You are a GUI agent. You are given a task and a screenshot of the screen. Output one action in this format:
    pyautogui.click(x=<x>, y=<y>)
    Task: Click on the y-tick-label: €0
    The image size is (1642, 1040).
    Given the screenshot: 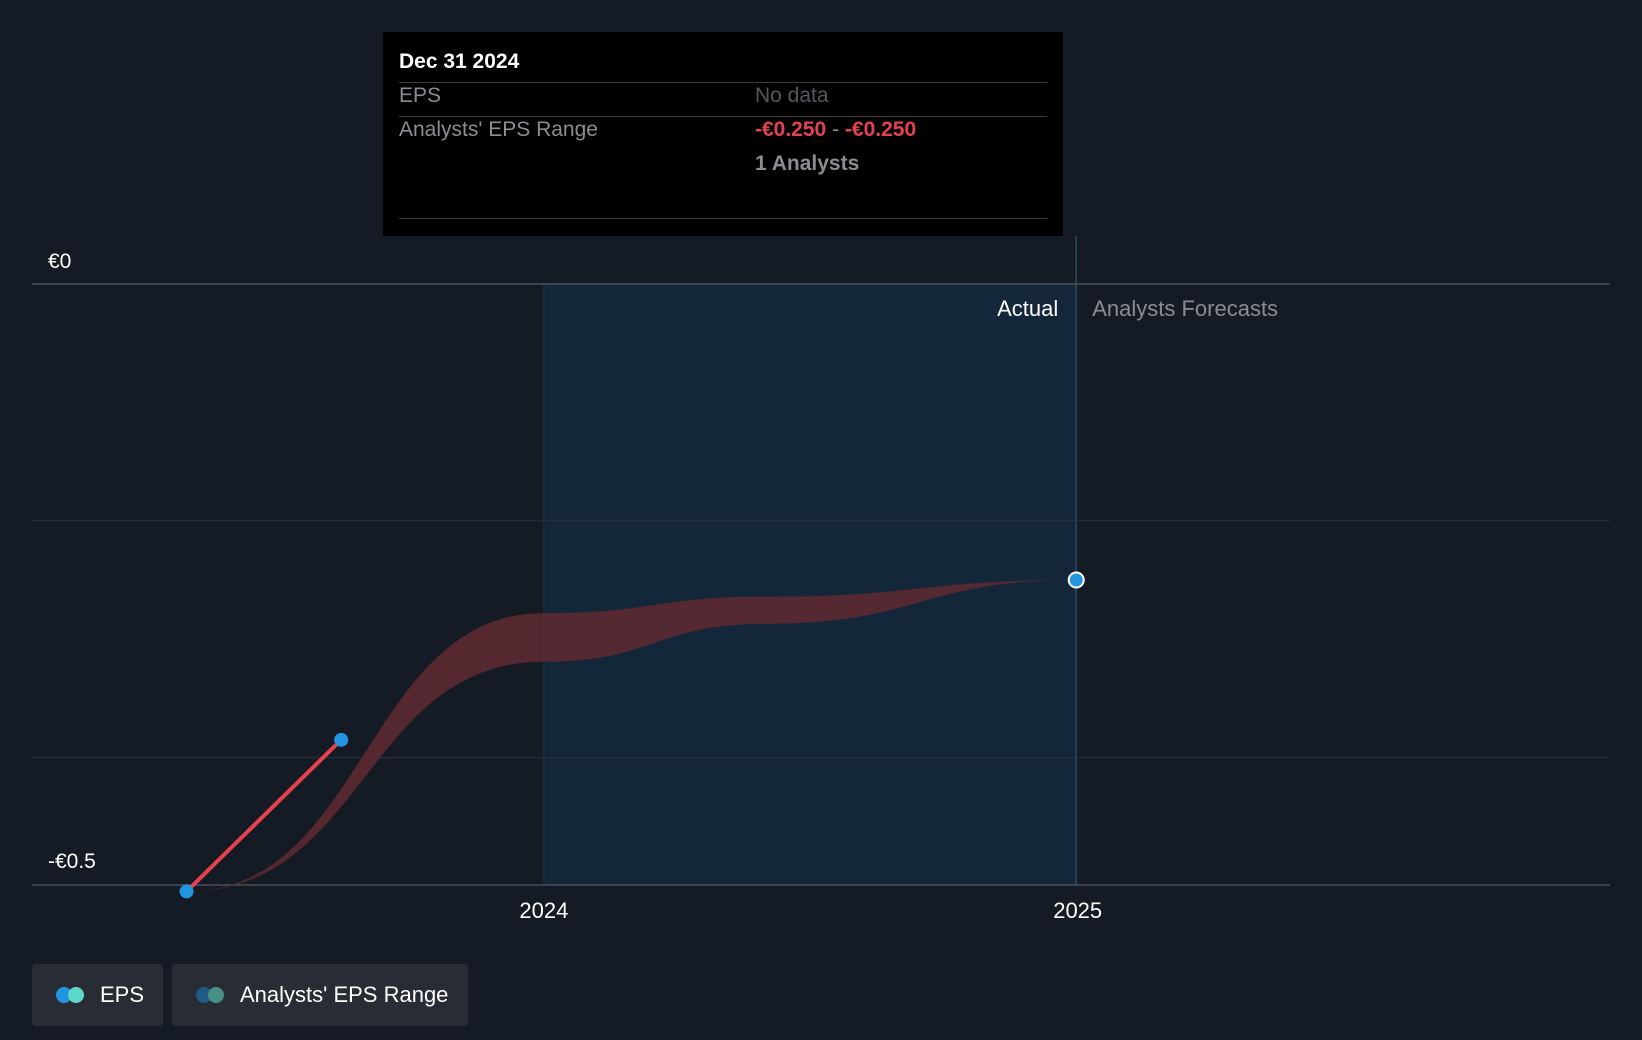 What is the action you would take?
    pyautogui.click(x=59, y=261)
    